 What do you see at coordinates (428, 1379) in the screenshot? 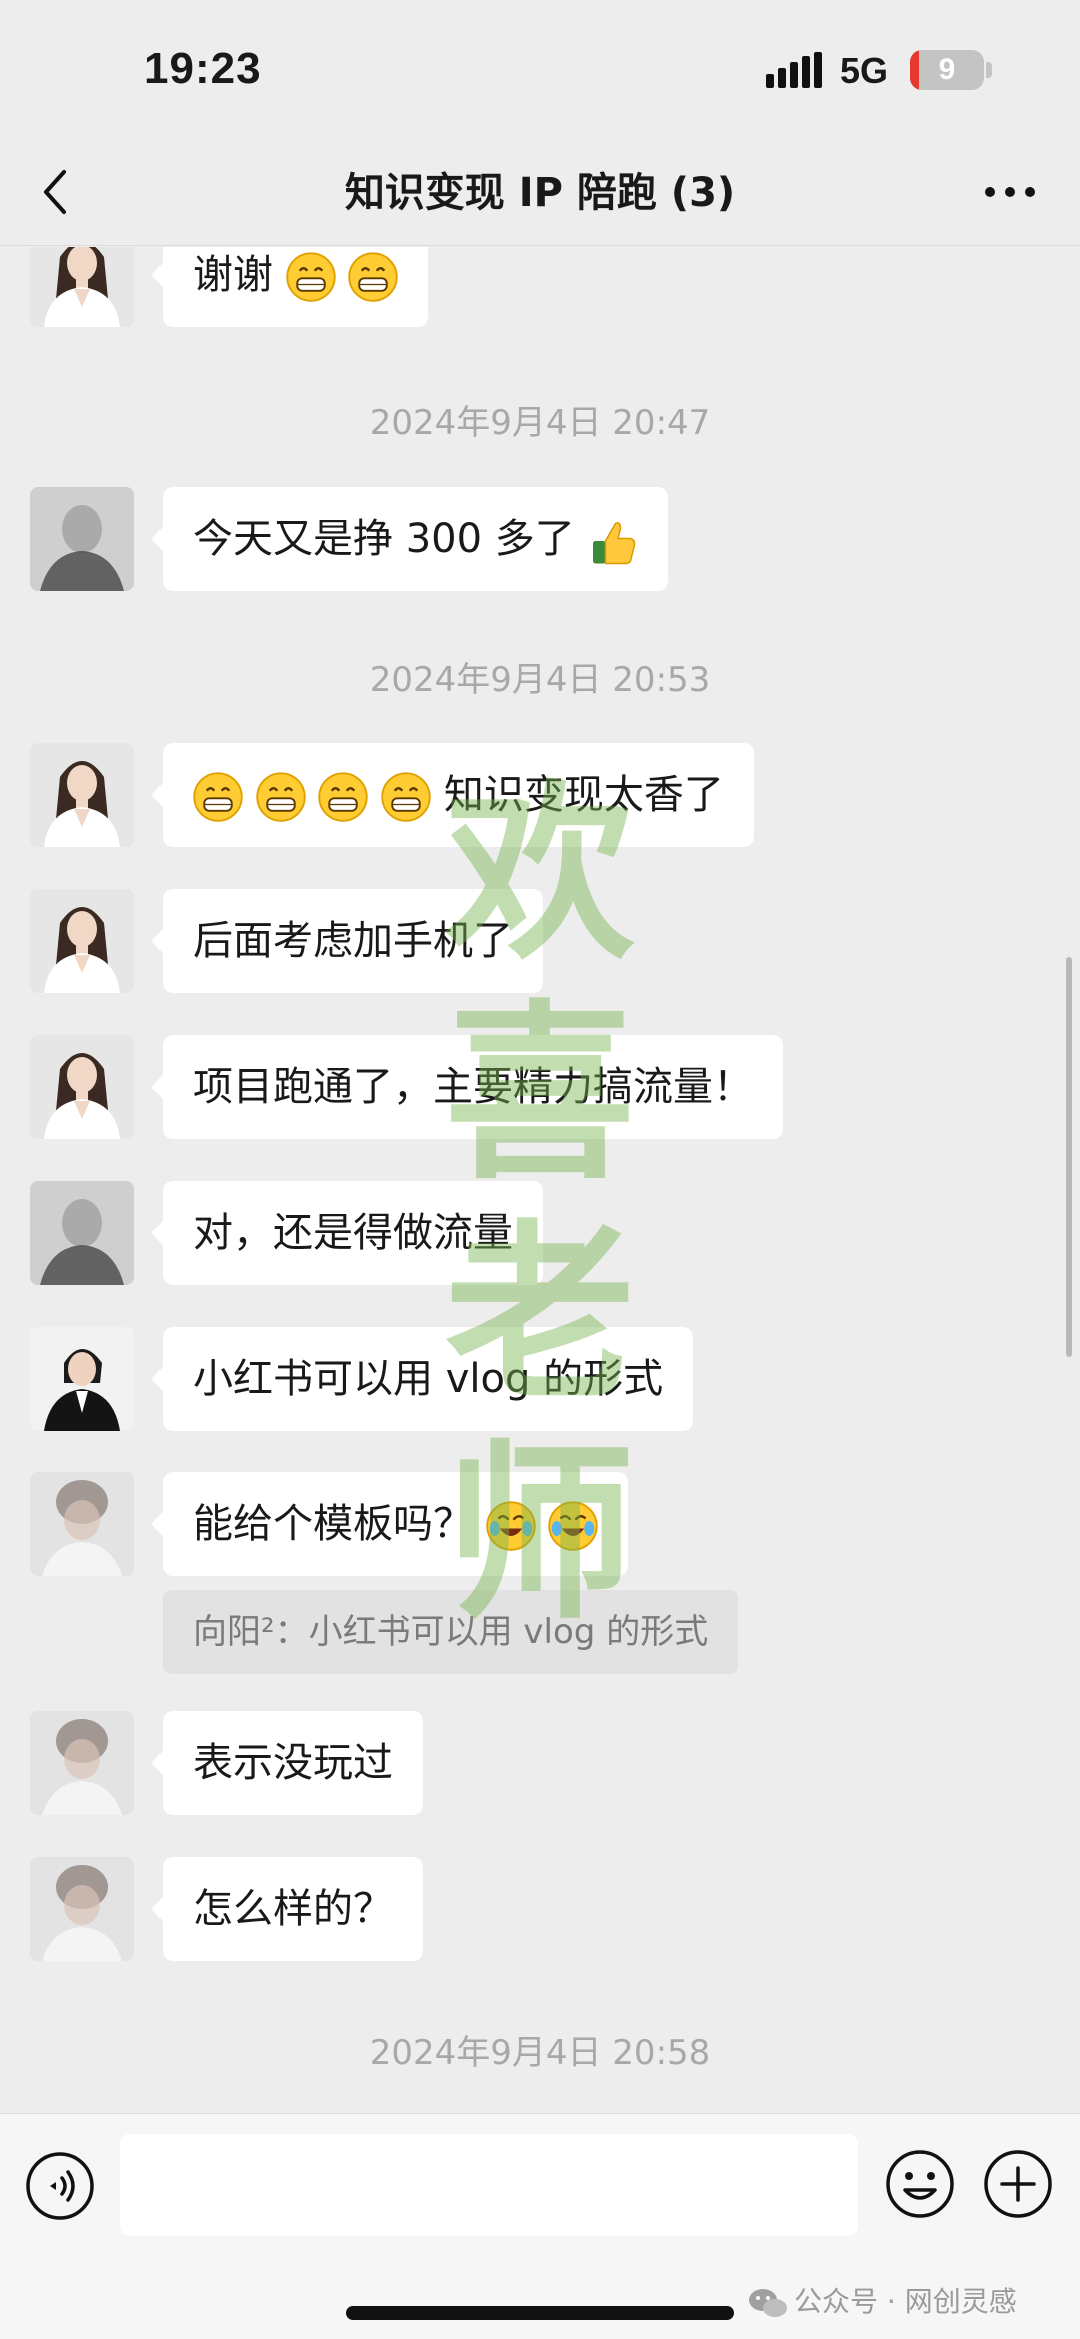
I see `message-text: 小红书可以用 vlog 的形式` at bounding box center [428, 1379].